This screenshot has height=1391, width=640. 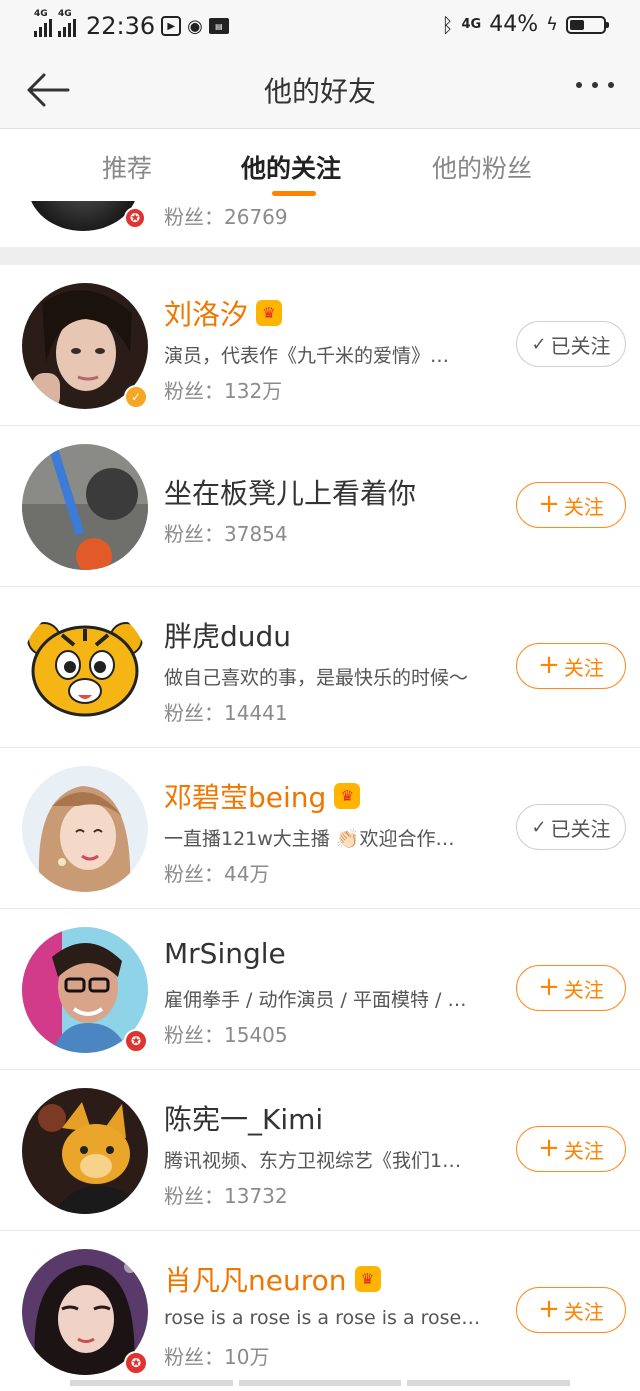 I want to click on user-name: 邓碧莹being ♛, so click(x=262, y=796).